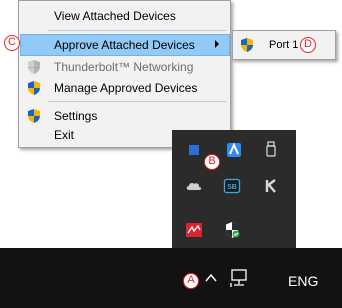 The image size is (342, 308). I want to click on callout-a-marker: A, so click(191, 281).